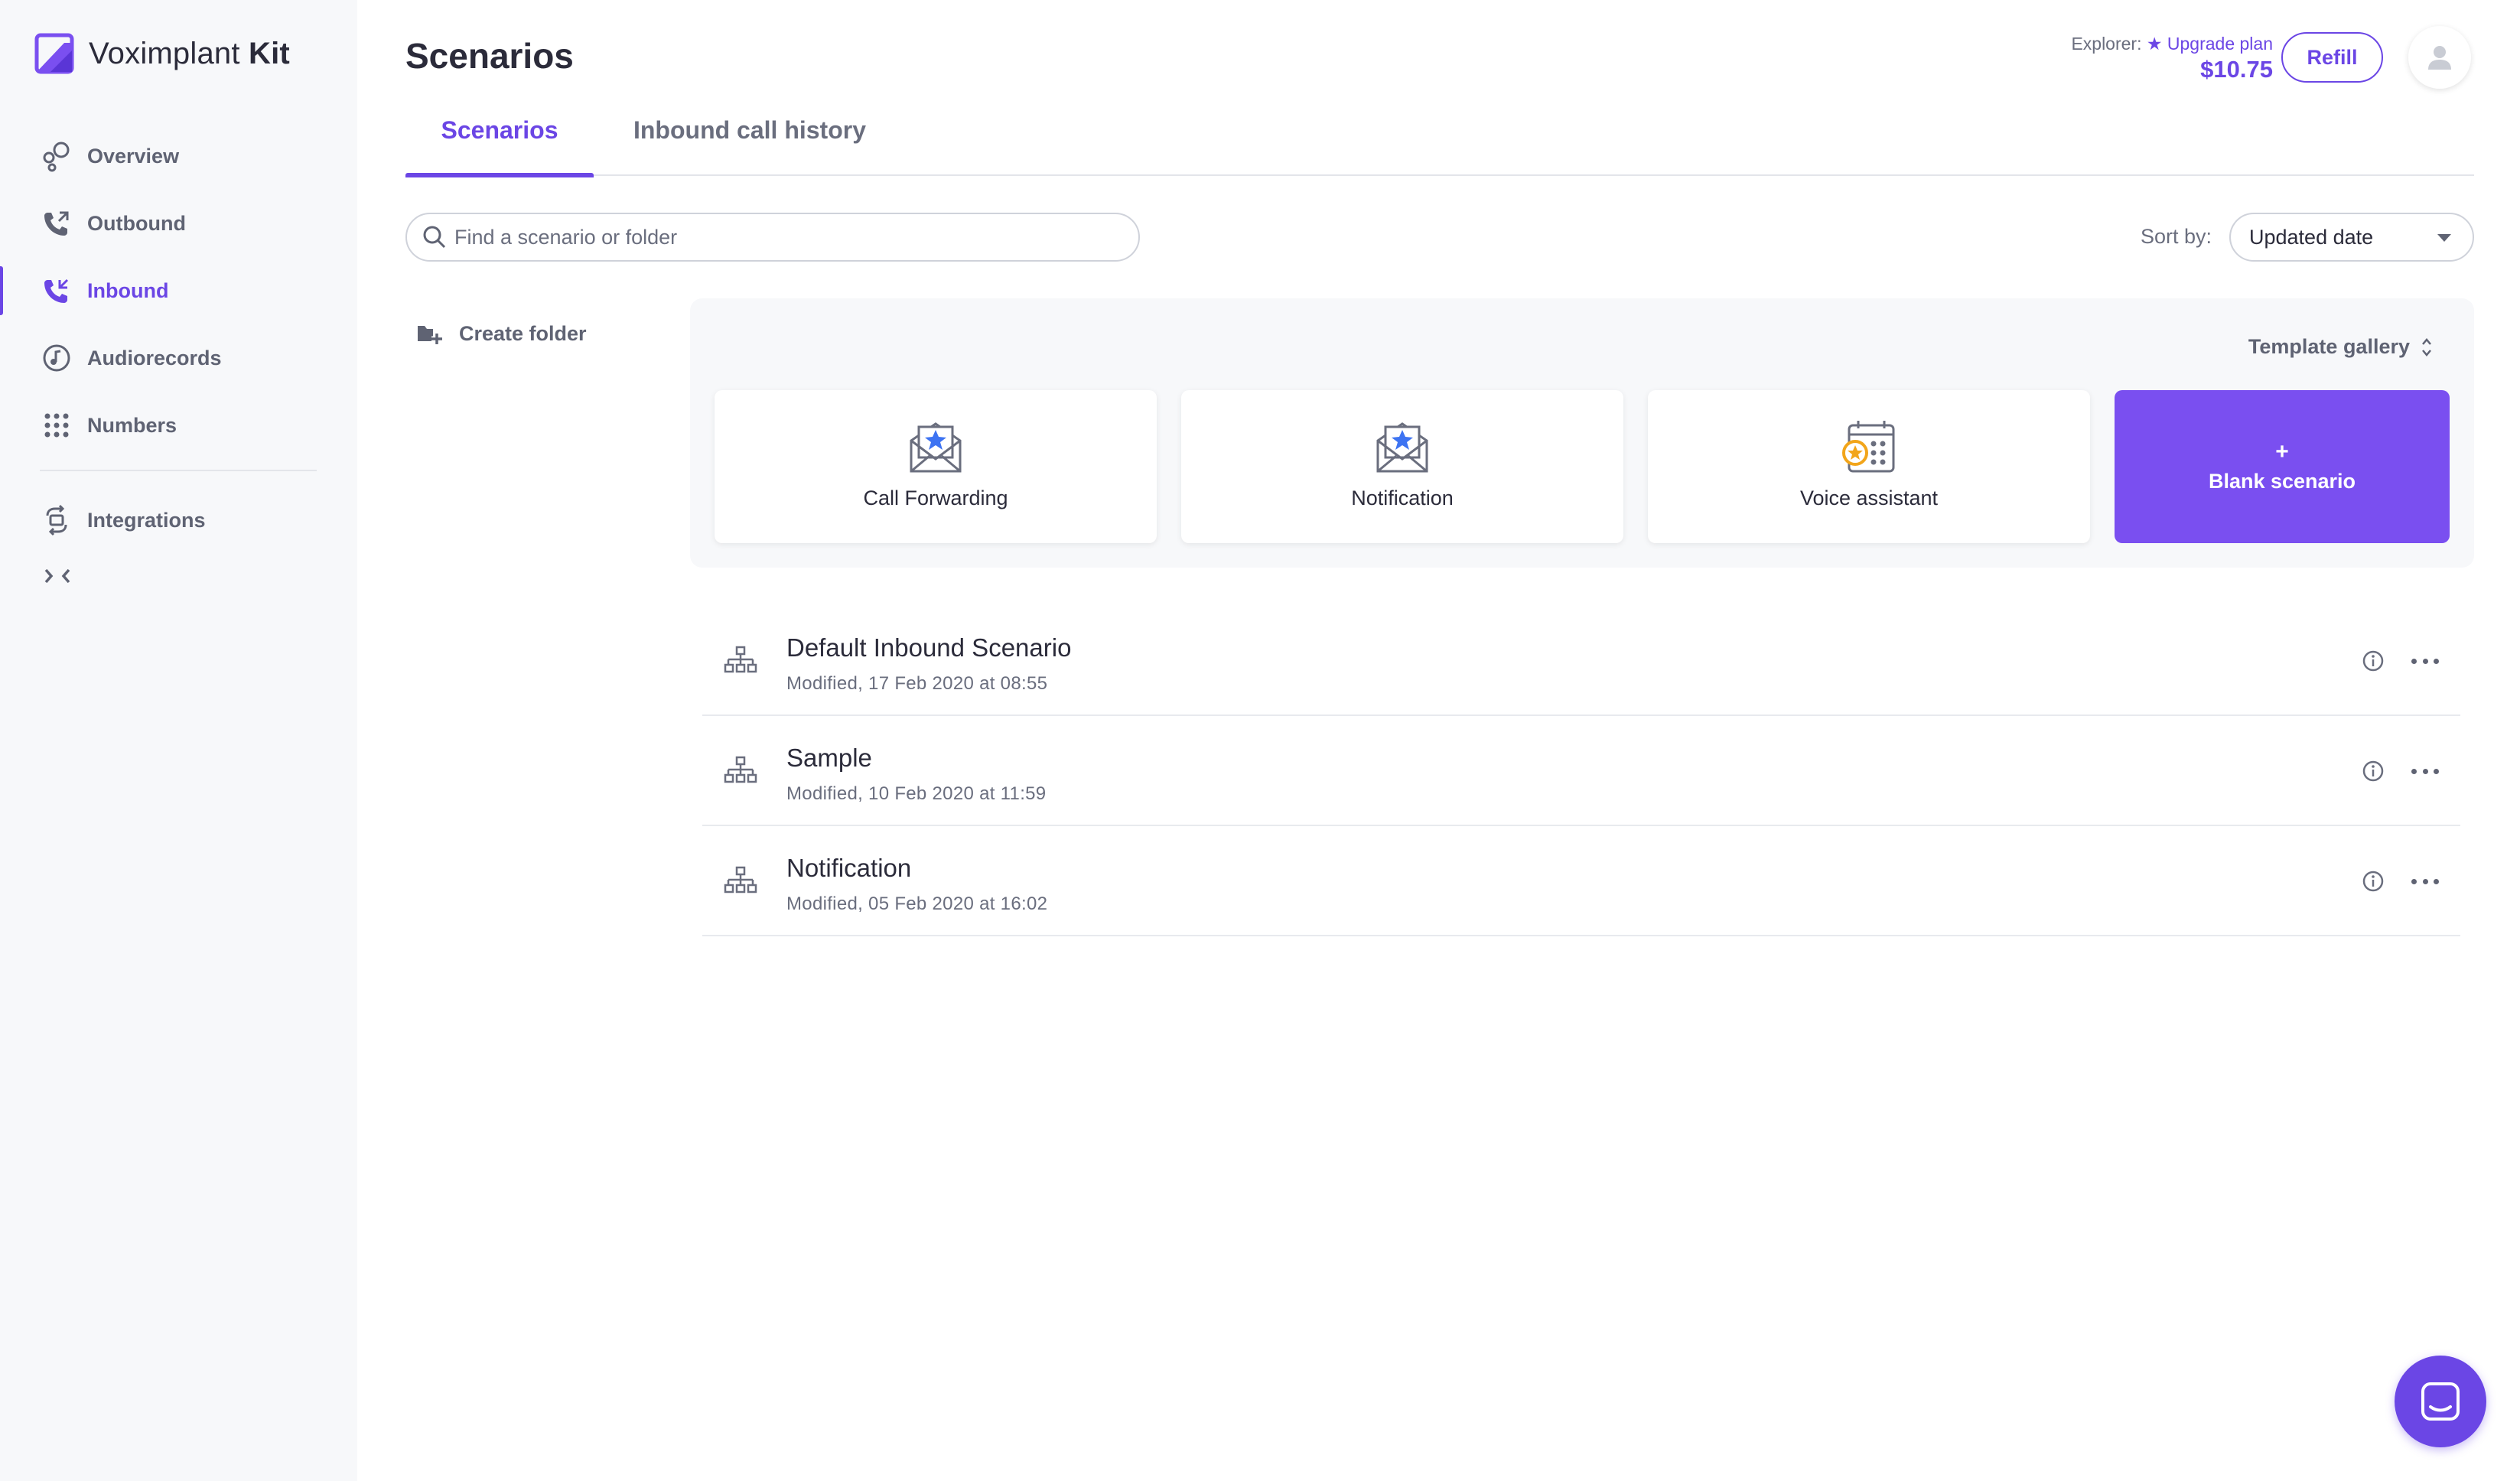 The image size is (2520, 1481). Describe the element at coordinates (54, 53) in the screenshot. I see `voximplant-logo-icon` at that location.